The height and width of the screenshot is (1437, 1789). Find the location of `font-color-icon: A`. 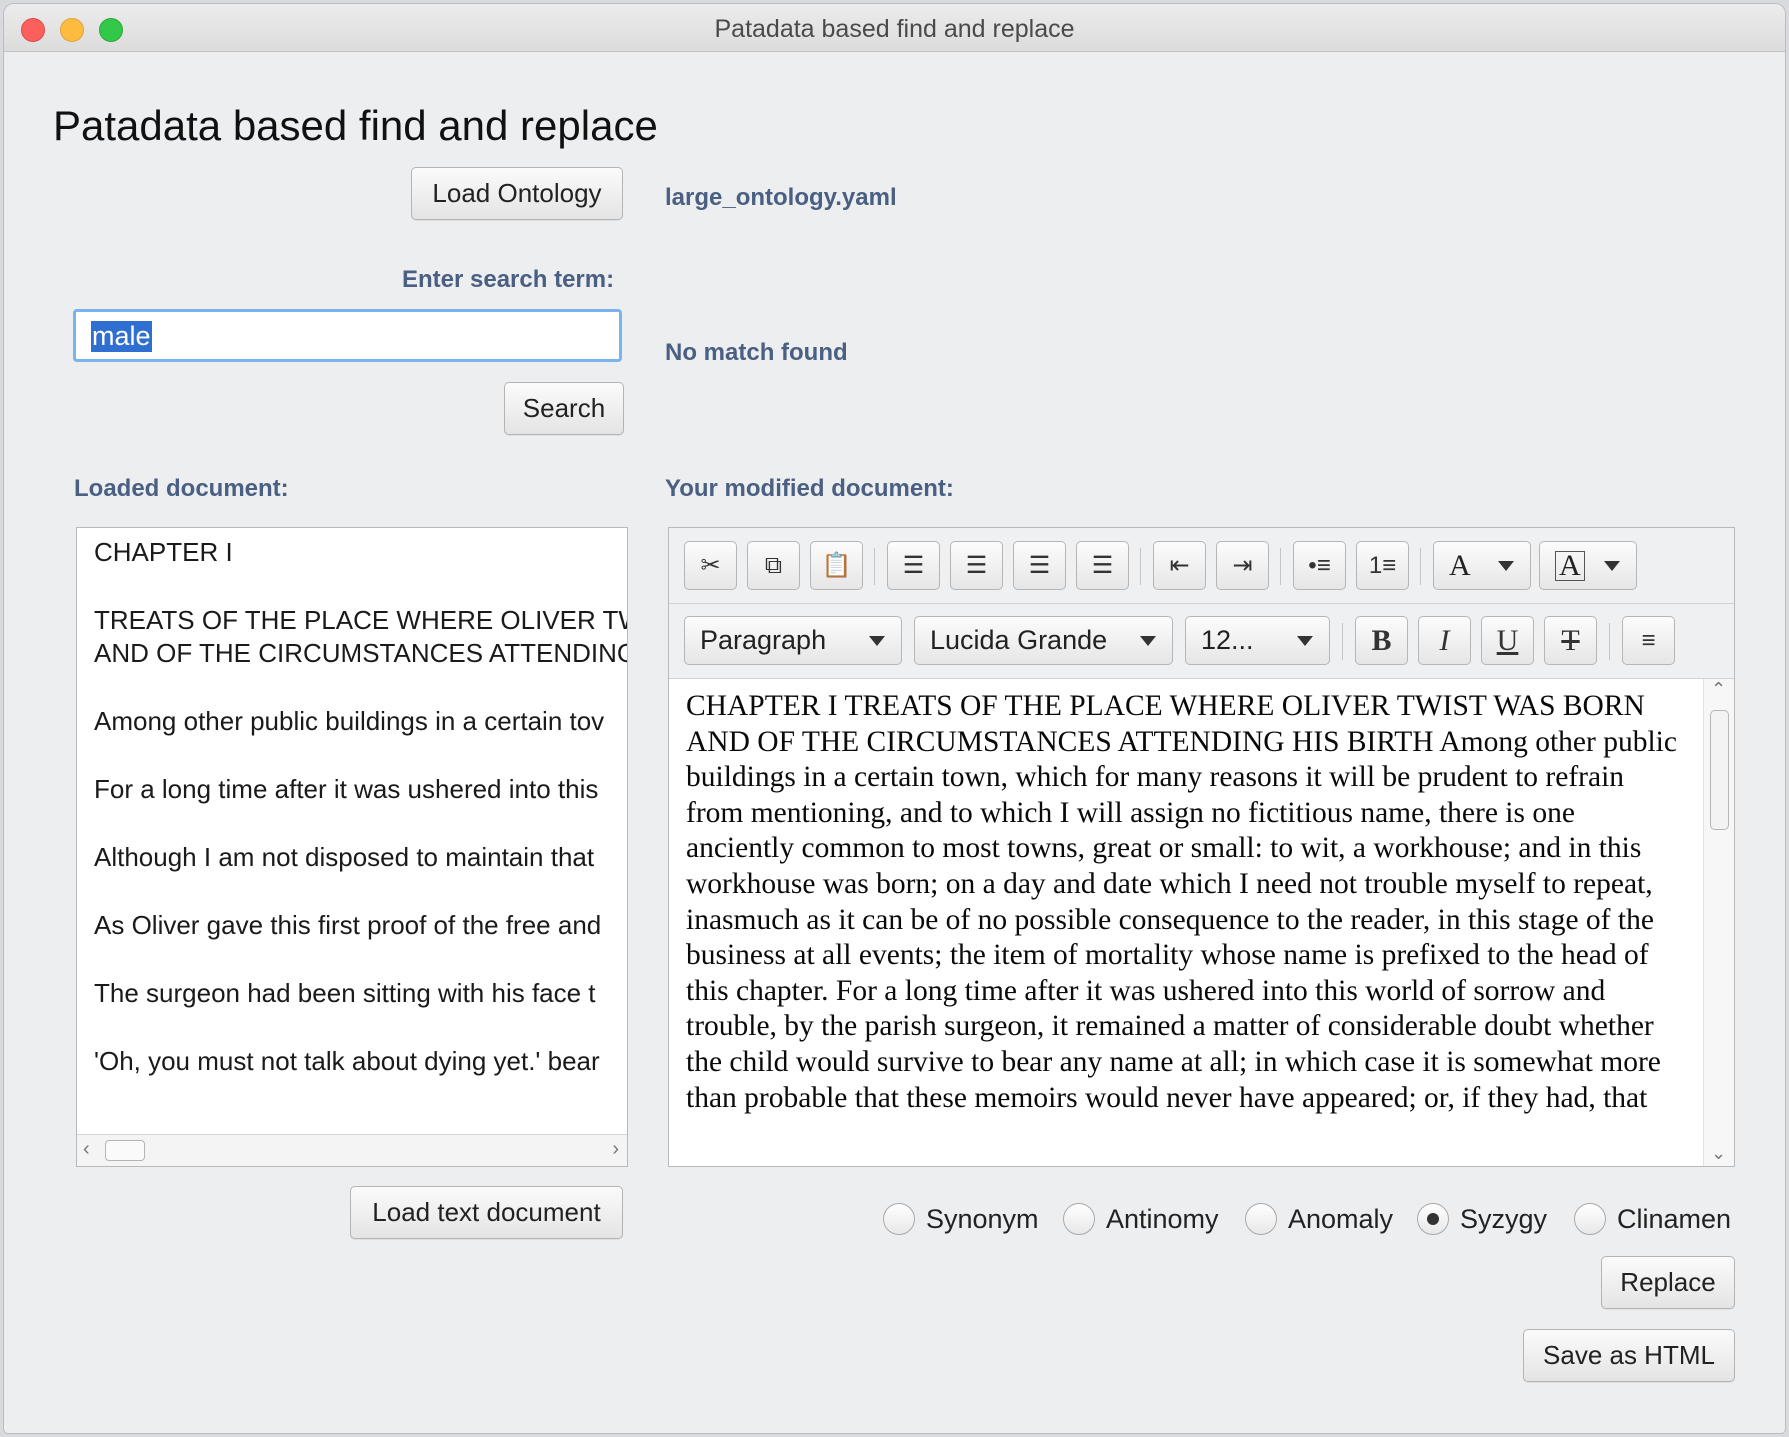

font-color-icon: A is located at coordinates (1460, 565).